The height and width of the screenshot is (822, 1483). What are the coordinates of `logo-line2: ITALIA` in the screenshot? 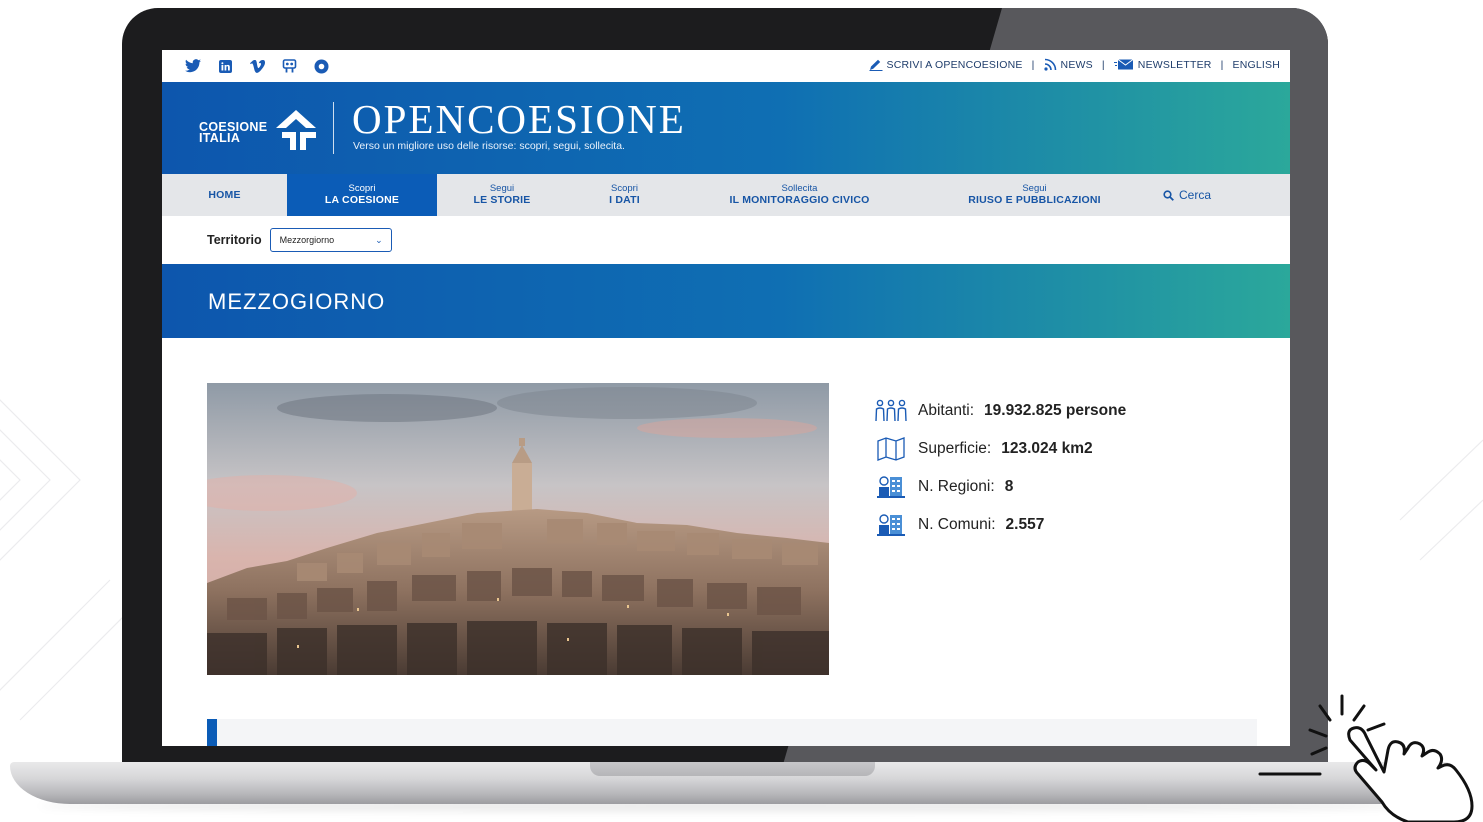 It's located at (220, 138).